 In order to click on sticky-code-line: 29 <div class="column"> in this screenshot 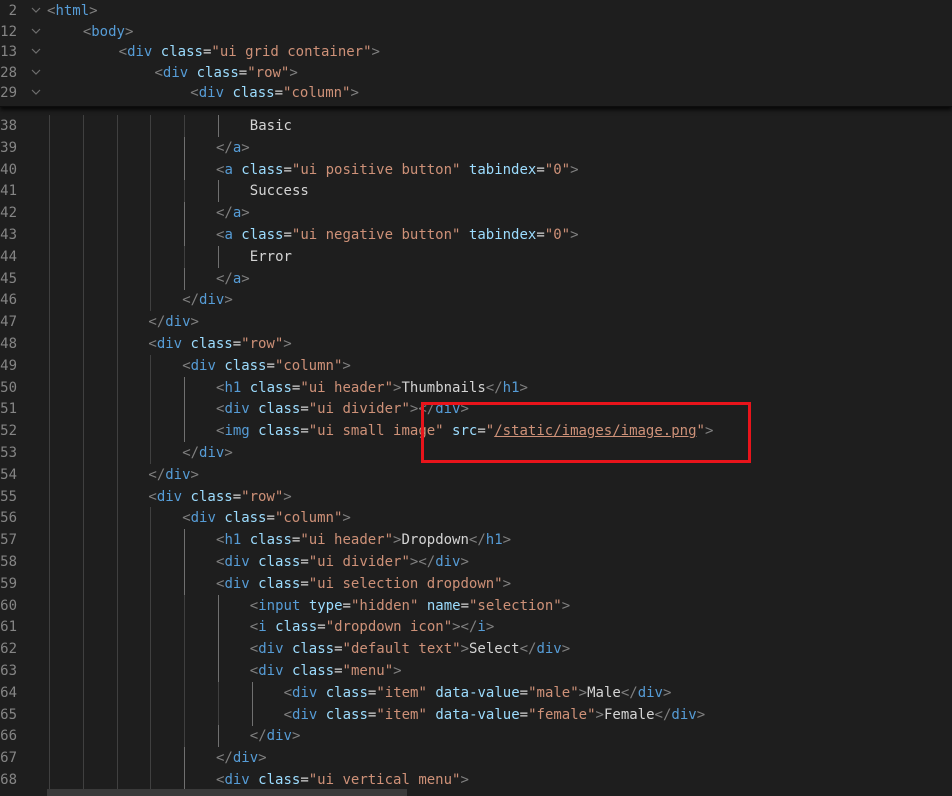, I will do `click(476, 93)`.